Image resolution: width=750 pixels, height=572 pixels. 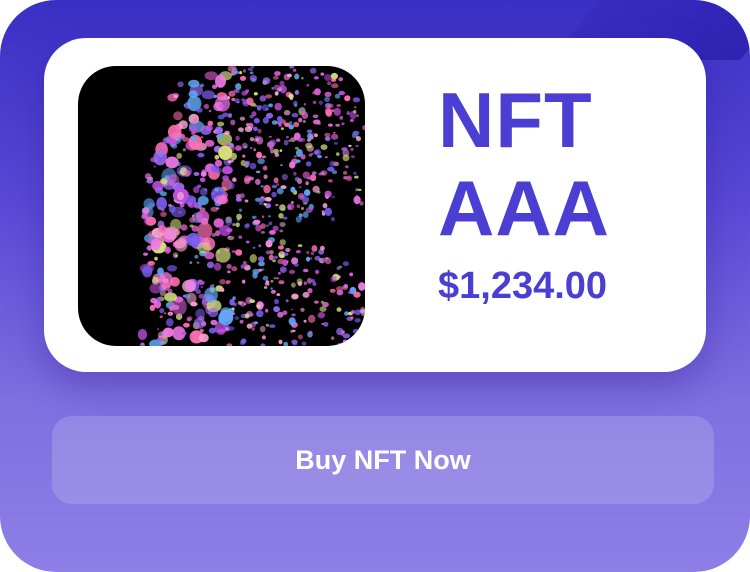 What do you see at coordinates (383, 460) in the screenshot?
I see `buy-nft-button: Buy NFT Now` at bounding box center [383, 460].